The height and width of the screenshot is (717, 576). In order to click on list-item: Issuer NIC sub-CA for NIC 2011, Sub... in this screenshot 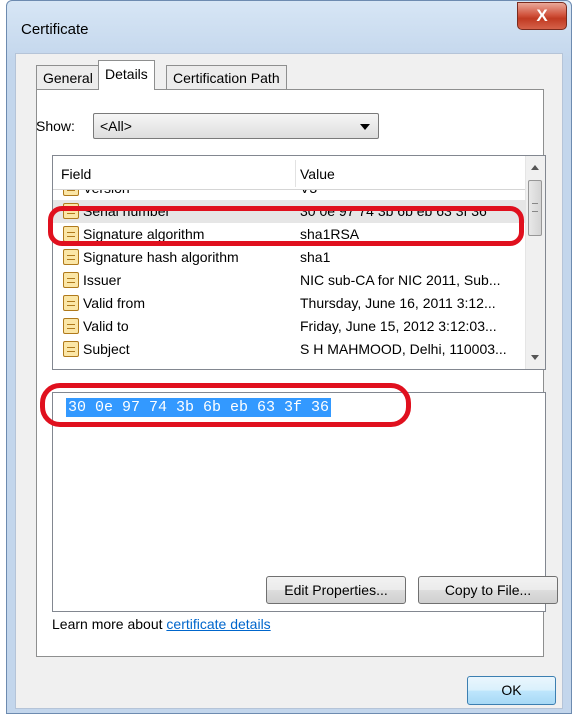, I will do `click(290, 280)`.